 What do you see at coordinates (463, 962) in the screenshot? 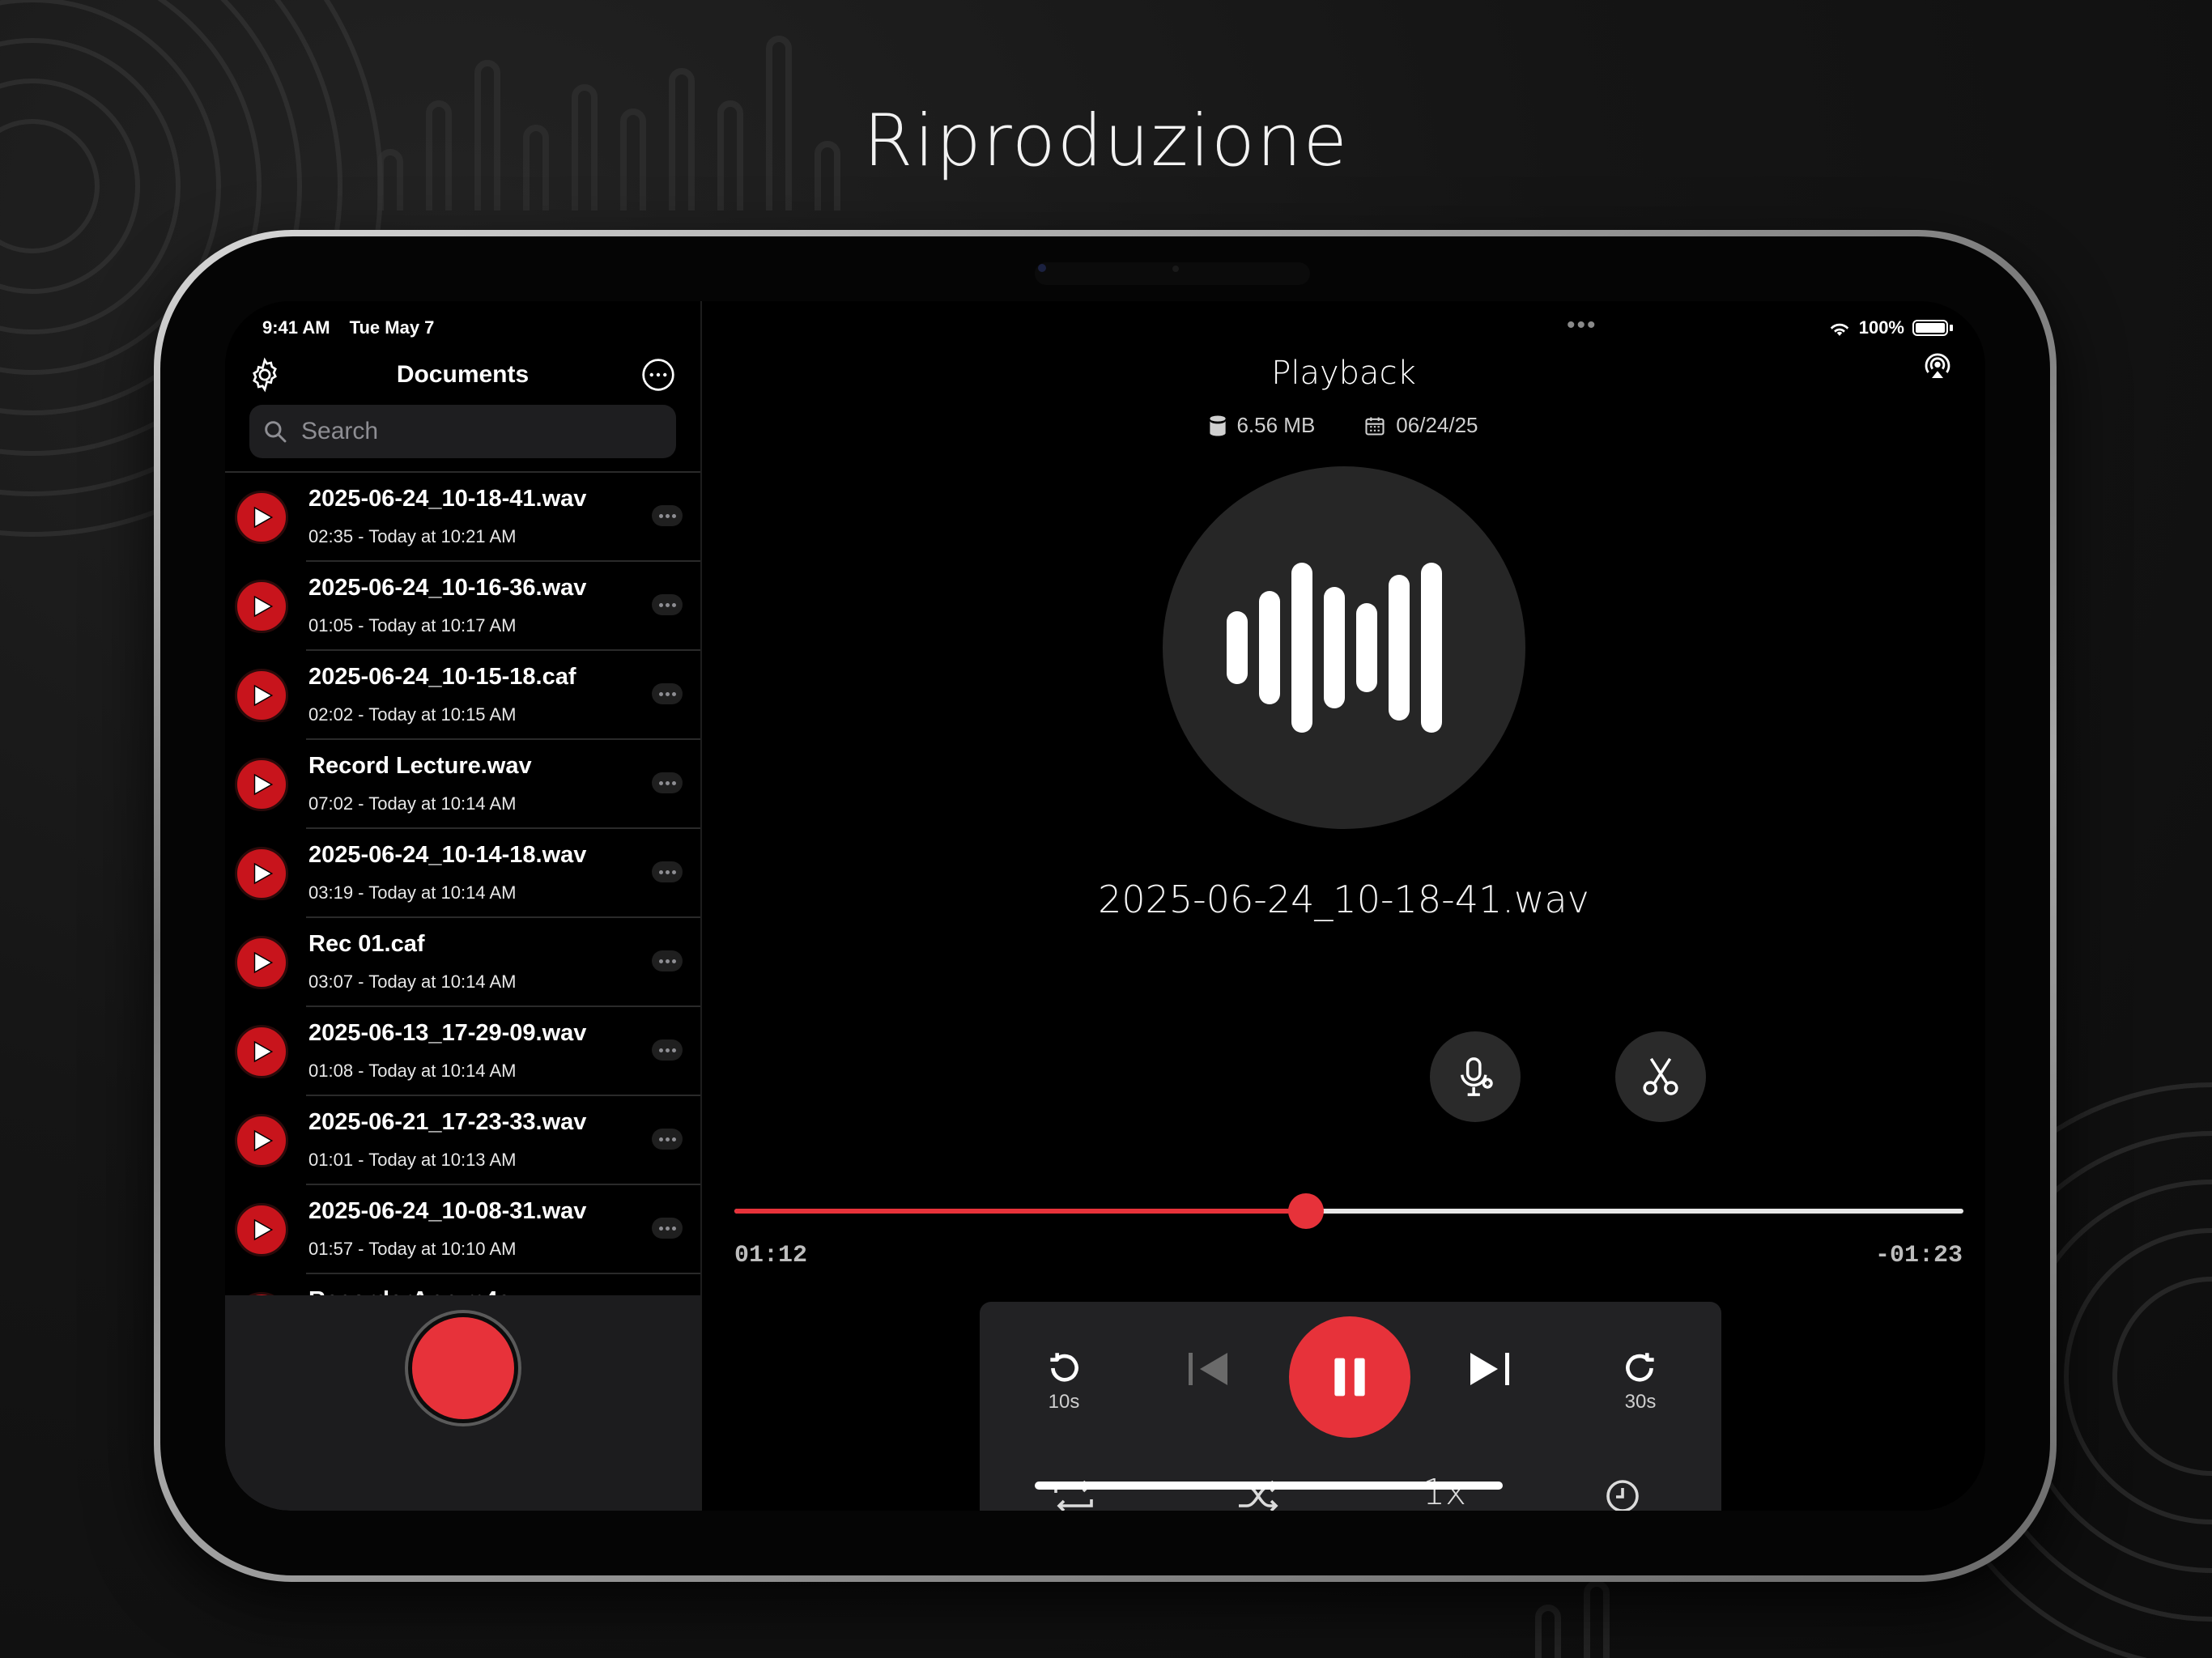
I see `list-item: Rec 01.caf 03:07 - Today at 10:14 AM` at bounding box center [463, 962].